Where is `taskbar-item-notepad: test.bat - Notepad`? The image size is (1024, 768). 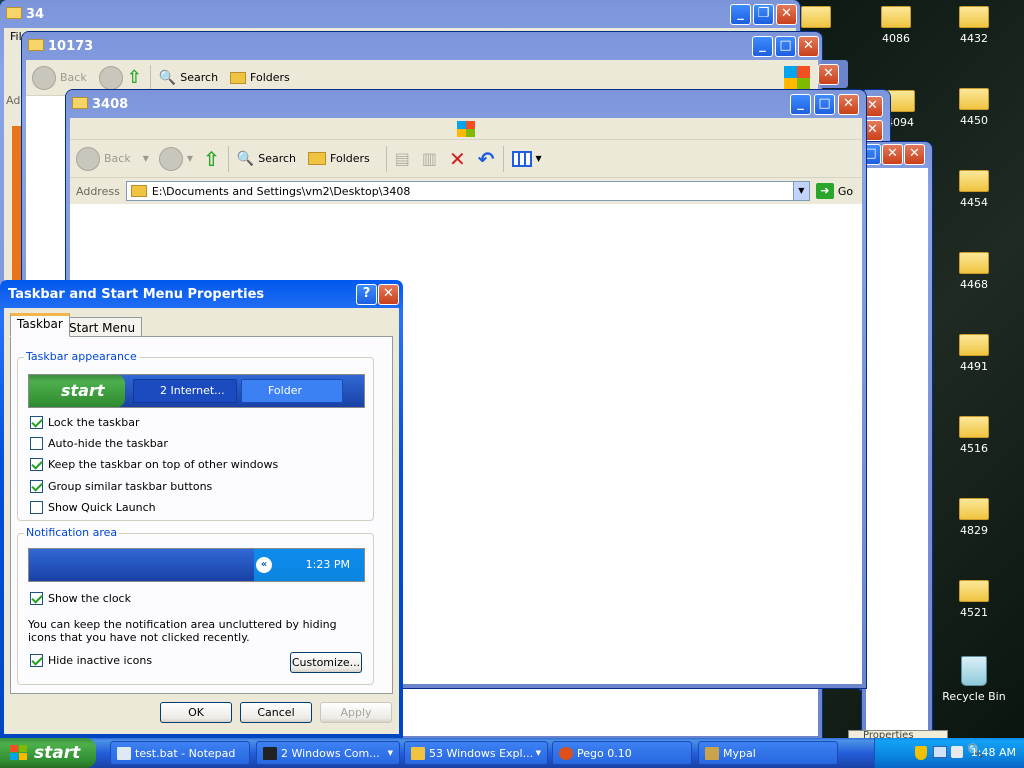 taskbar-item-notepad: test.bat - Notepad is located at coordinates (180, 753).